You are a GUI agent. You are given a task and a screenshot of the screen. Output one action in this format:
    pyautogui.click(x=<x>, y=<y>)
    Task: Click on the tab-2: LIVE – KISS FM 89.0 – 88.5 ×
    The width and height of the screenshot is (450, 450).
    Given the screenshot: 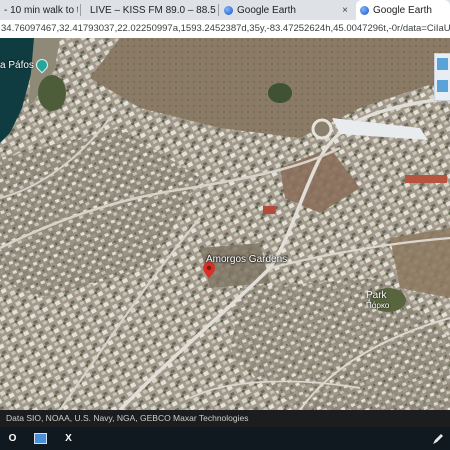 What is the action you would take?
    pyautogui.click(x=149, y=10)
    